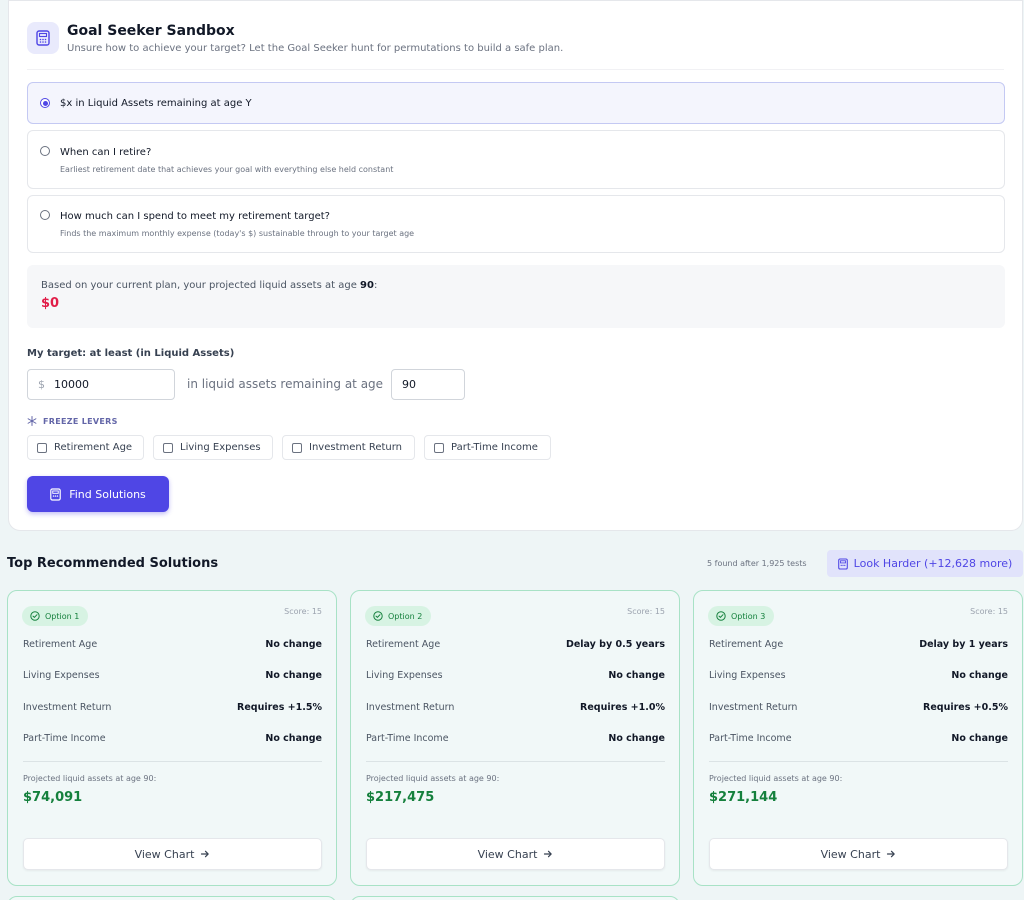  I want to click on solution-row: Investment Return Requires +1.5%, so click(172, 707).